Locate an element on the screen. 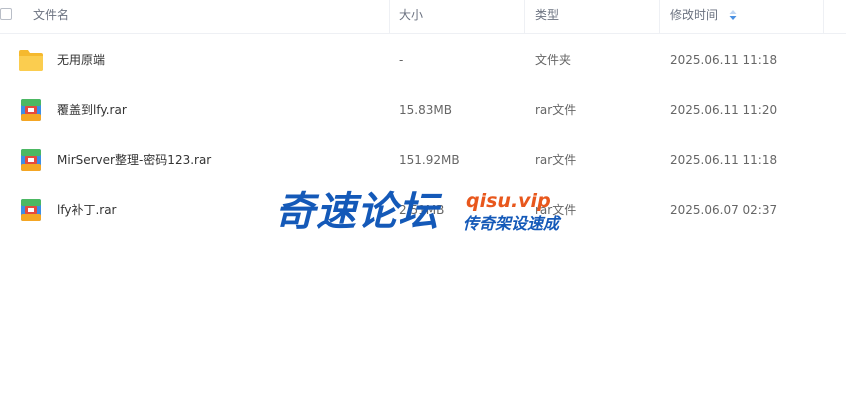 This screenshot has width=846, height=407. column-header-name: 文件名 is located at coordinates (51, 16).